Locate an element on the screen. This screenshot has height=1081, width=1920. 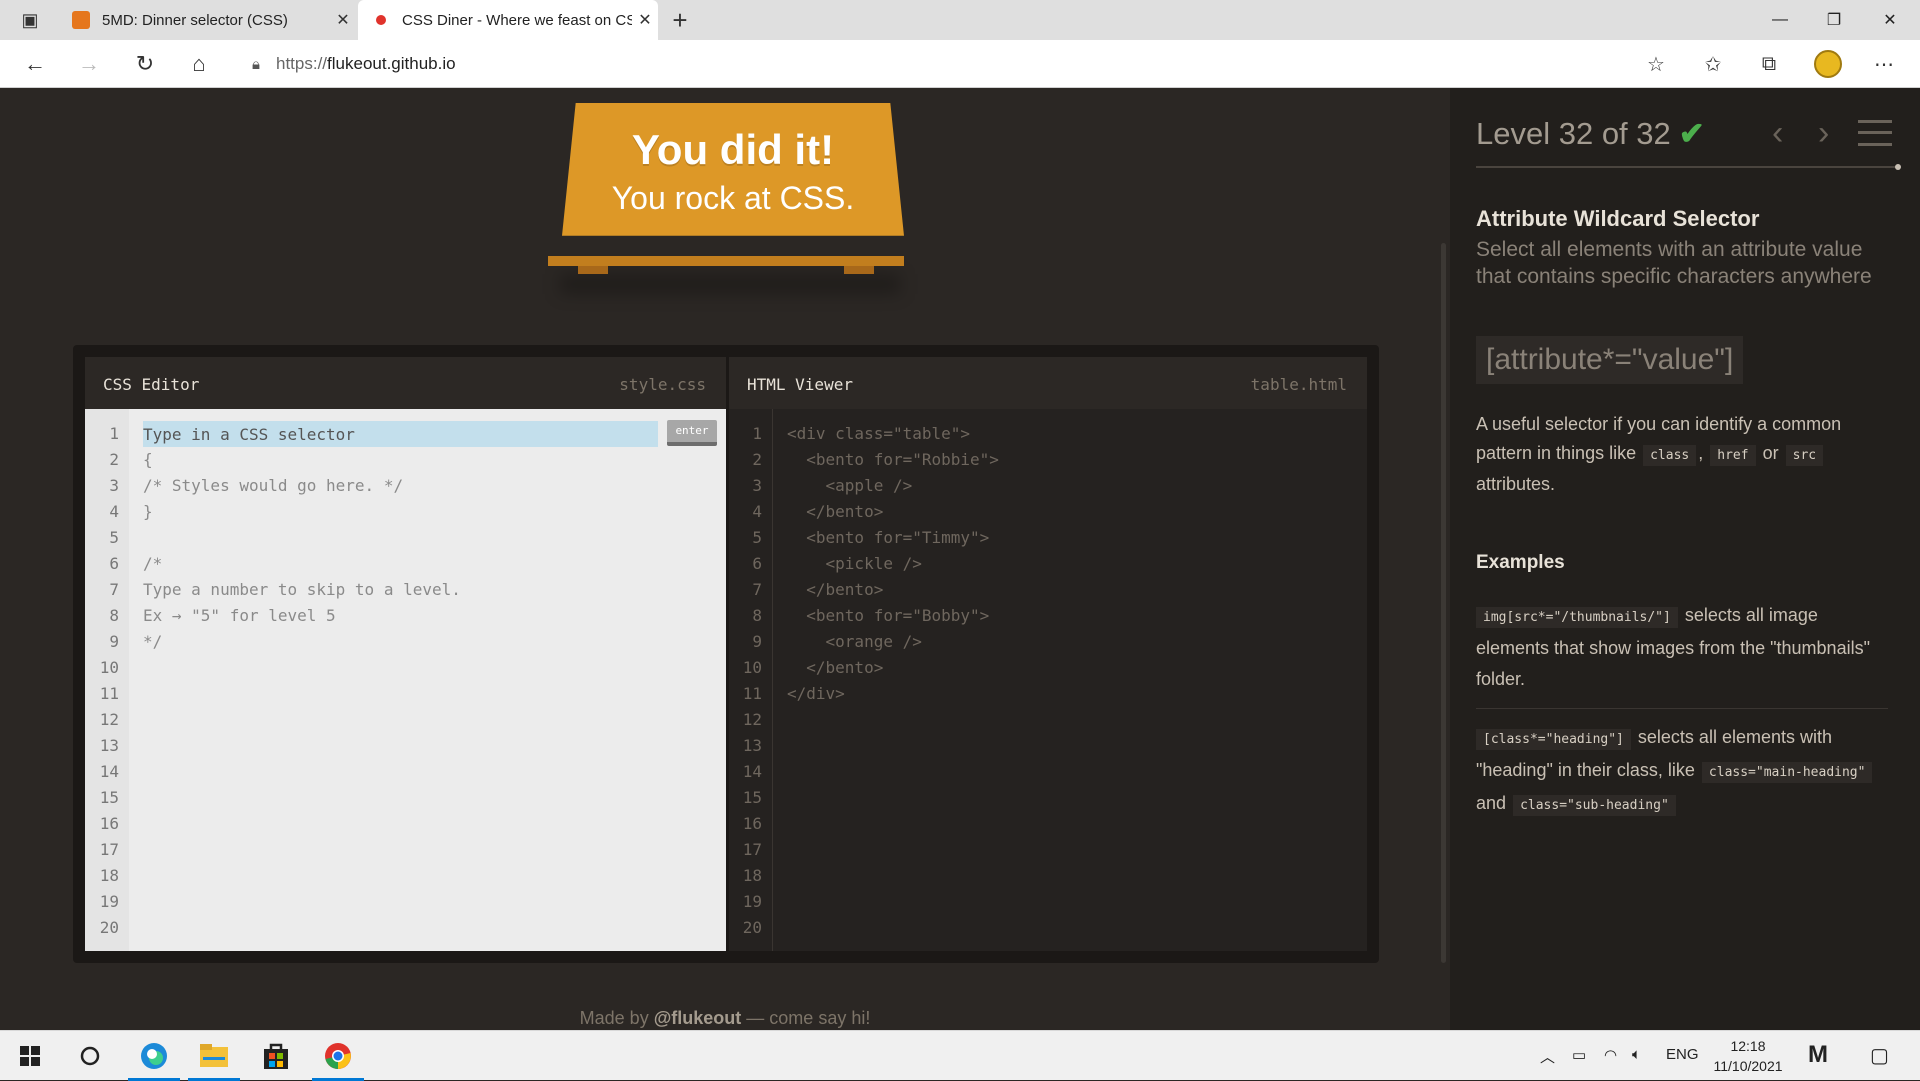
search-icon is located at coordinates (90, 1056).